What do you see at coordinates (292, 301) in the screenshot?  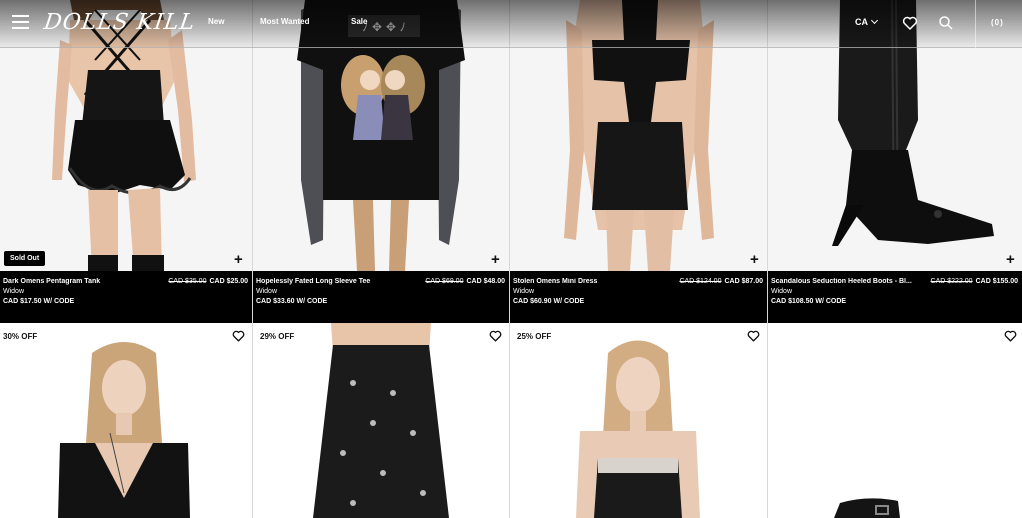 I see `code-price: CAD $33.60 W/ CODE` at bounding box center [292, 301].